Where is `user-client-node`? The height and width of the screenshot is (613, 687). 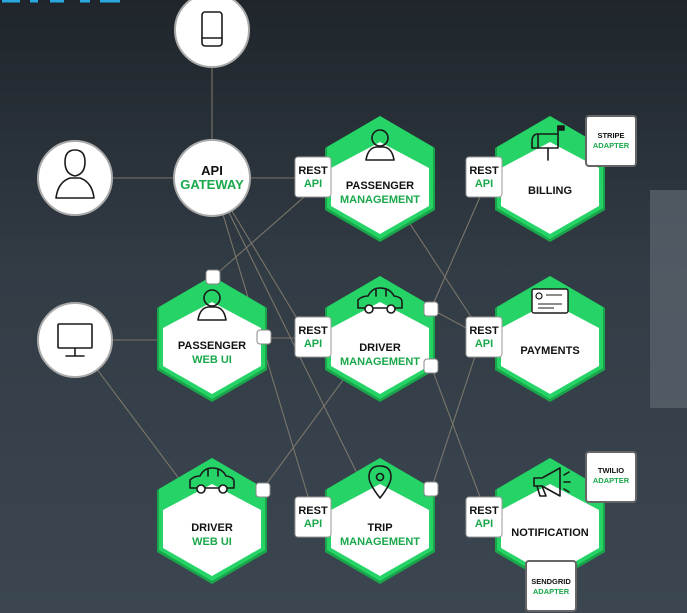
user-client-node is located at coordinates (75, 178).